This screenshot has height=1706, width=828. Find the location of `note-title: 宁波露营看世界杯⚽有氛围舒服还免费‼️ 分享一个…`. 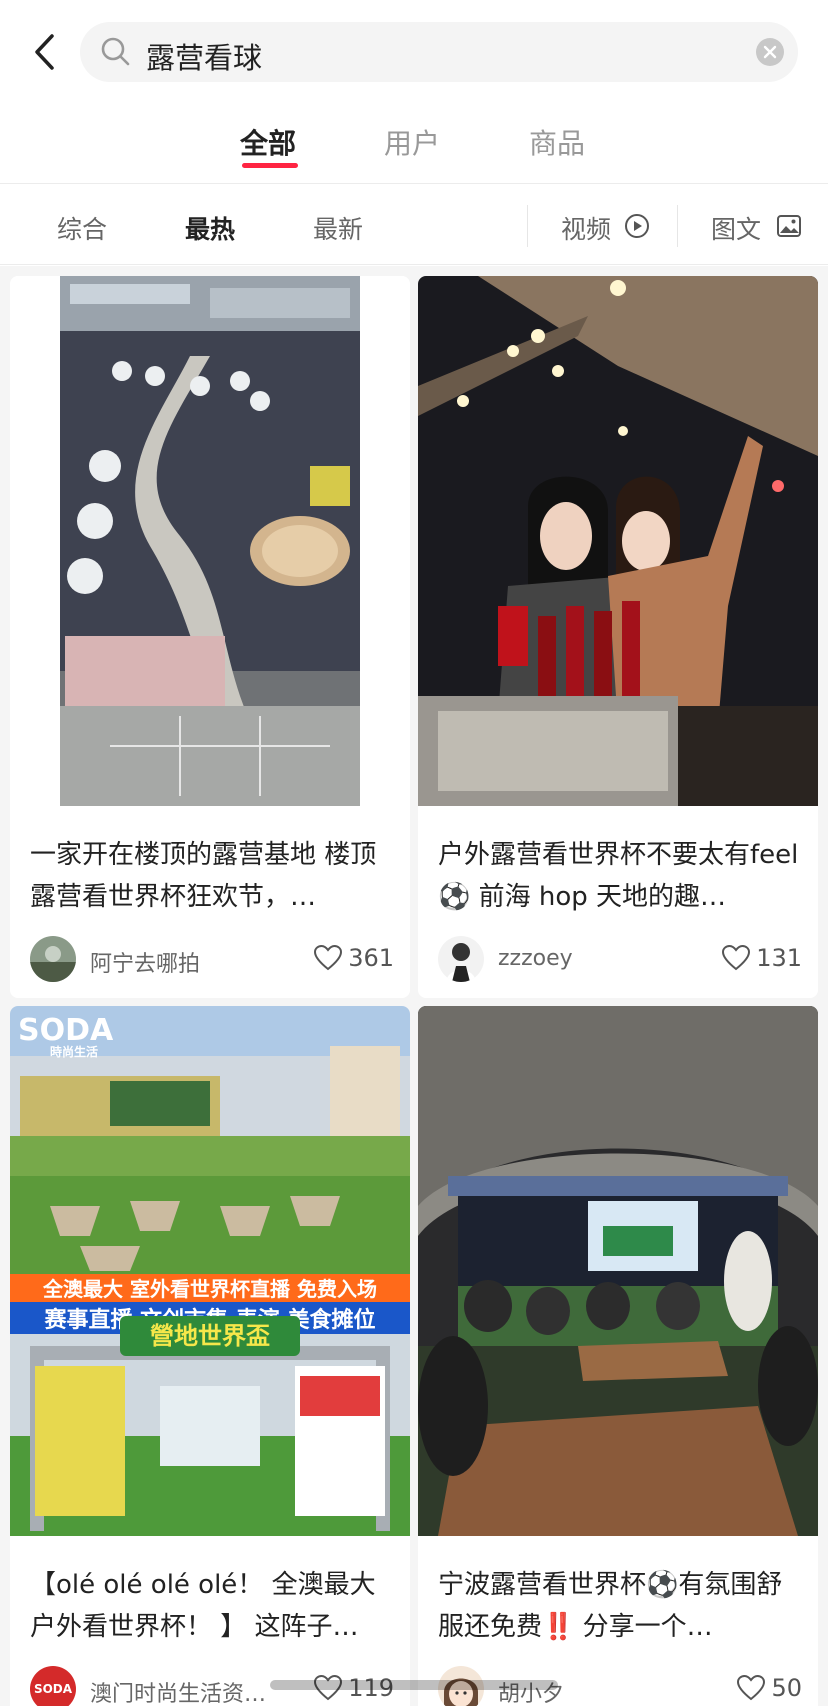

note-title: 宁波露营看世界杯⚽有氛围舒服还免费‼️ 分享一个… is located at coordinates (610, 1606).